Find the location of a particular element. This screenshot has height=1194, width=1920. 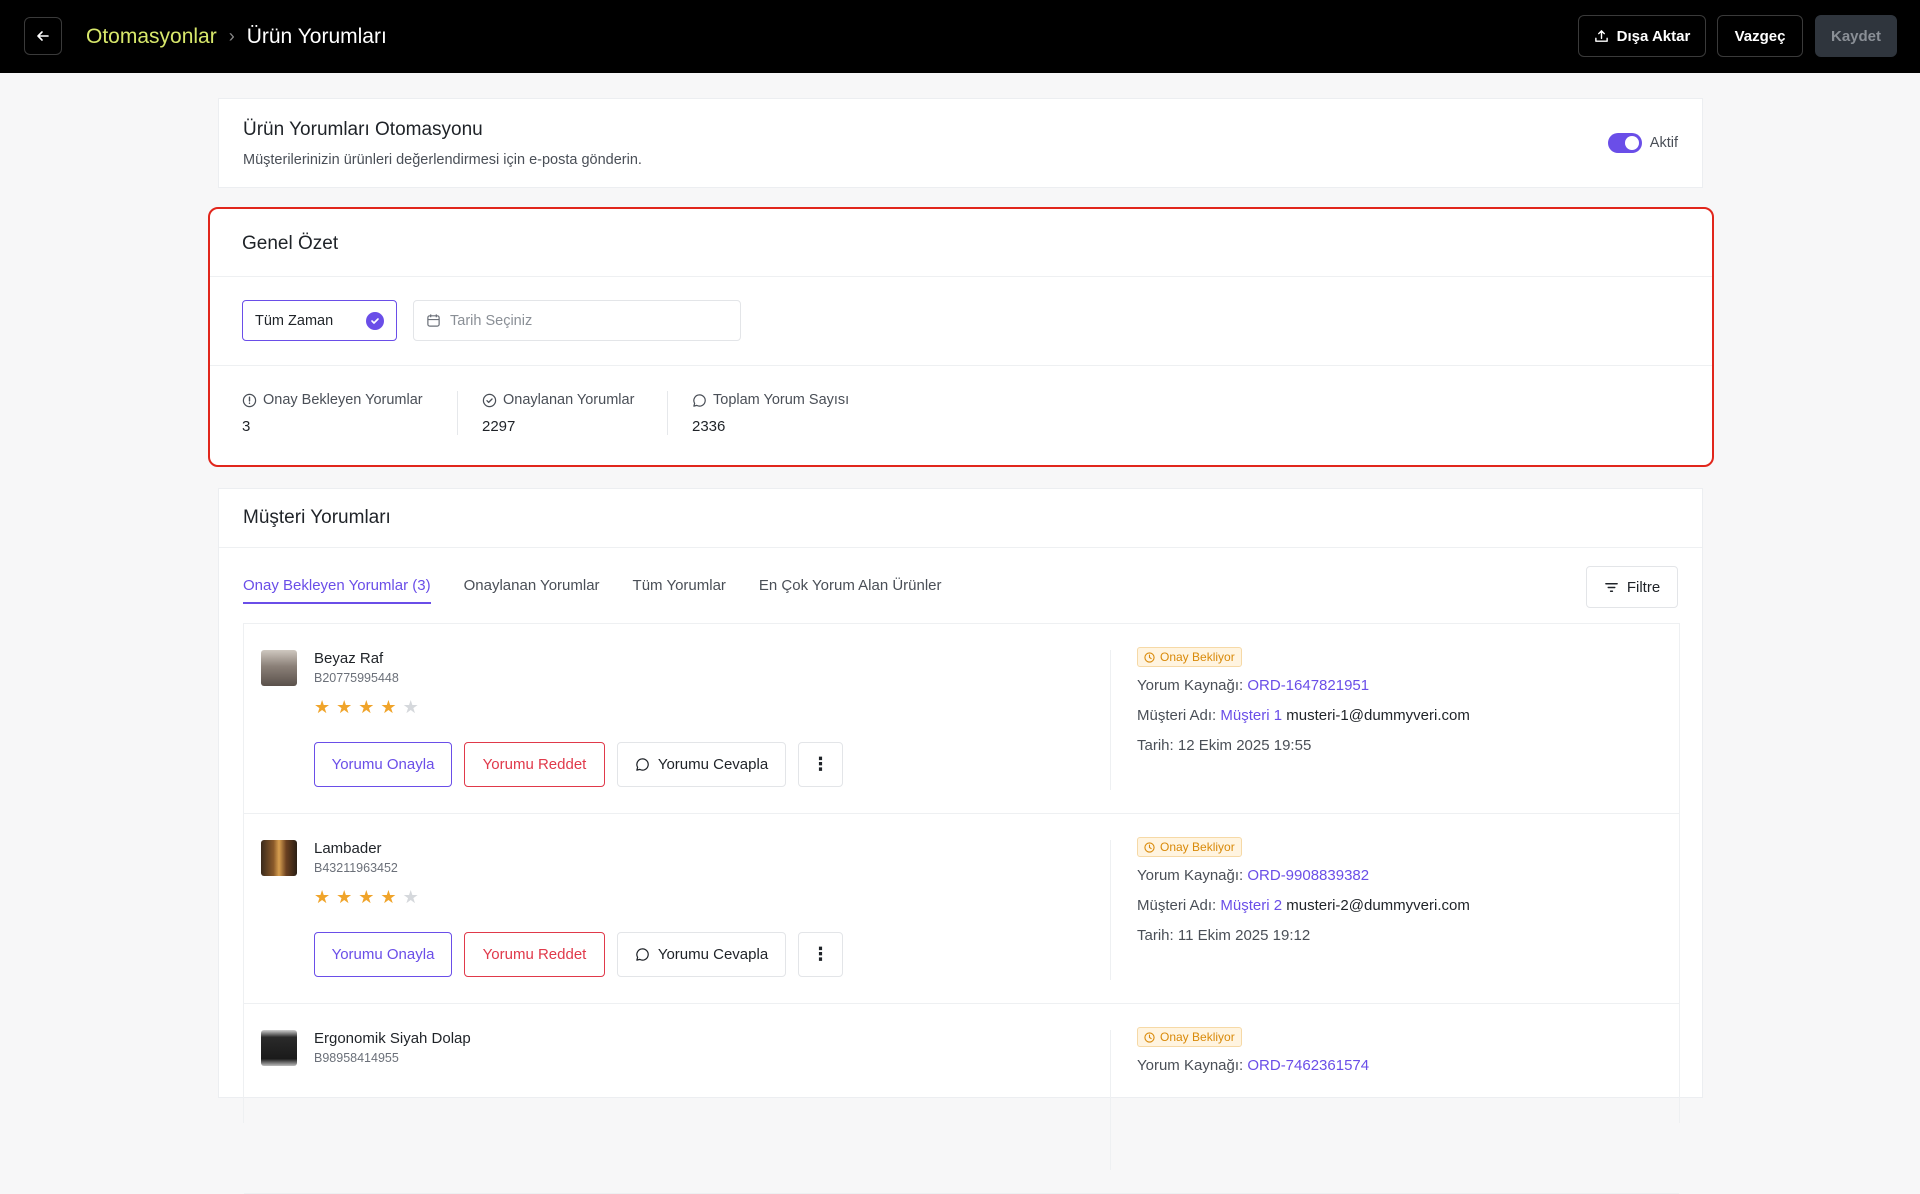

filter-icon is located at coordinates (1611, 587).